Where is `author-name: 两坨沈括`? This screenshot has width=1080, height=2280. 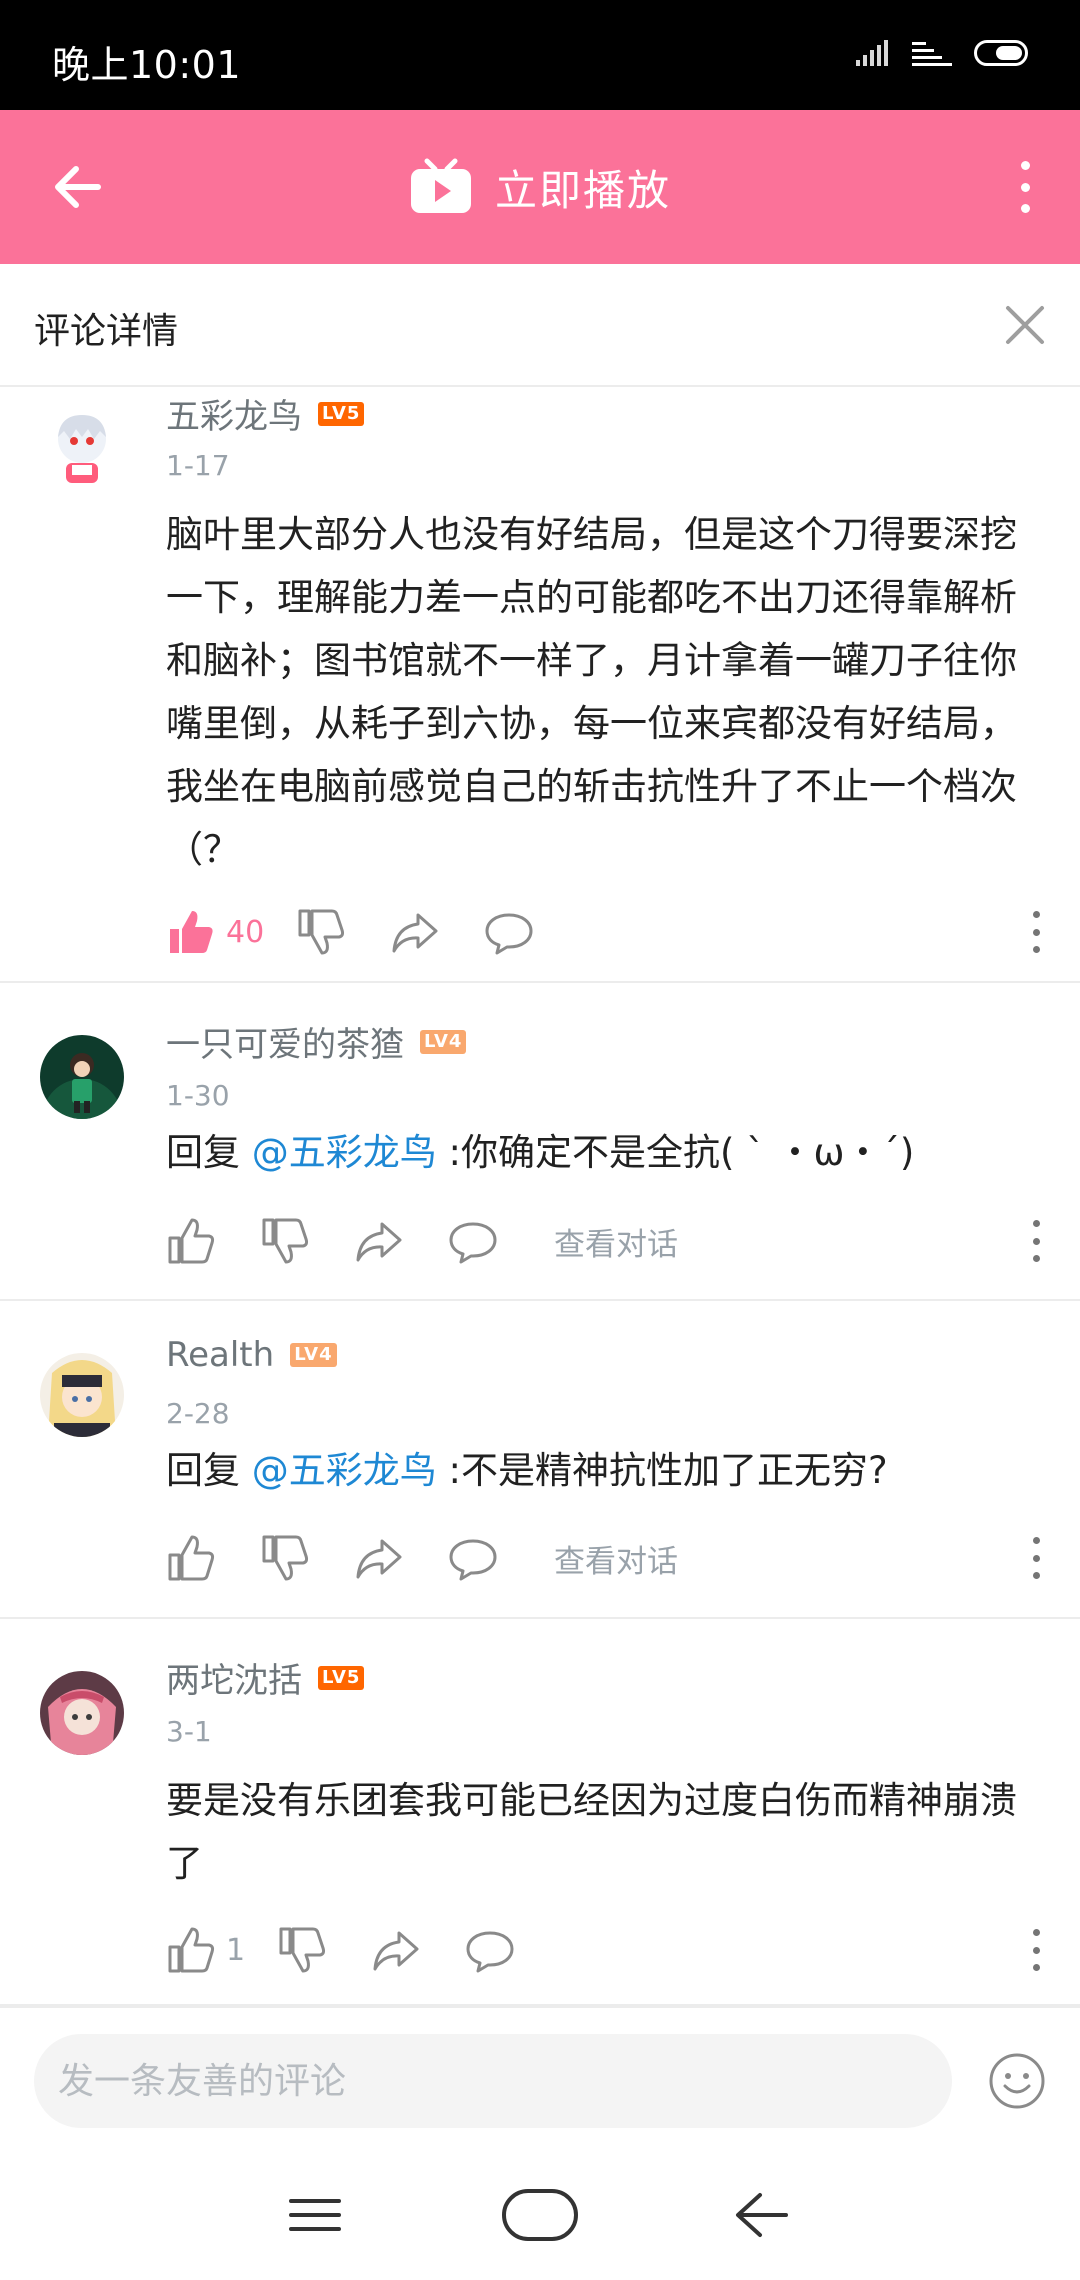 author-name: 两坨沈括 is located at coordinates (234, 1677).